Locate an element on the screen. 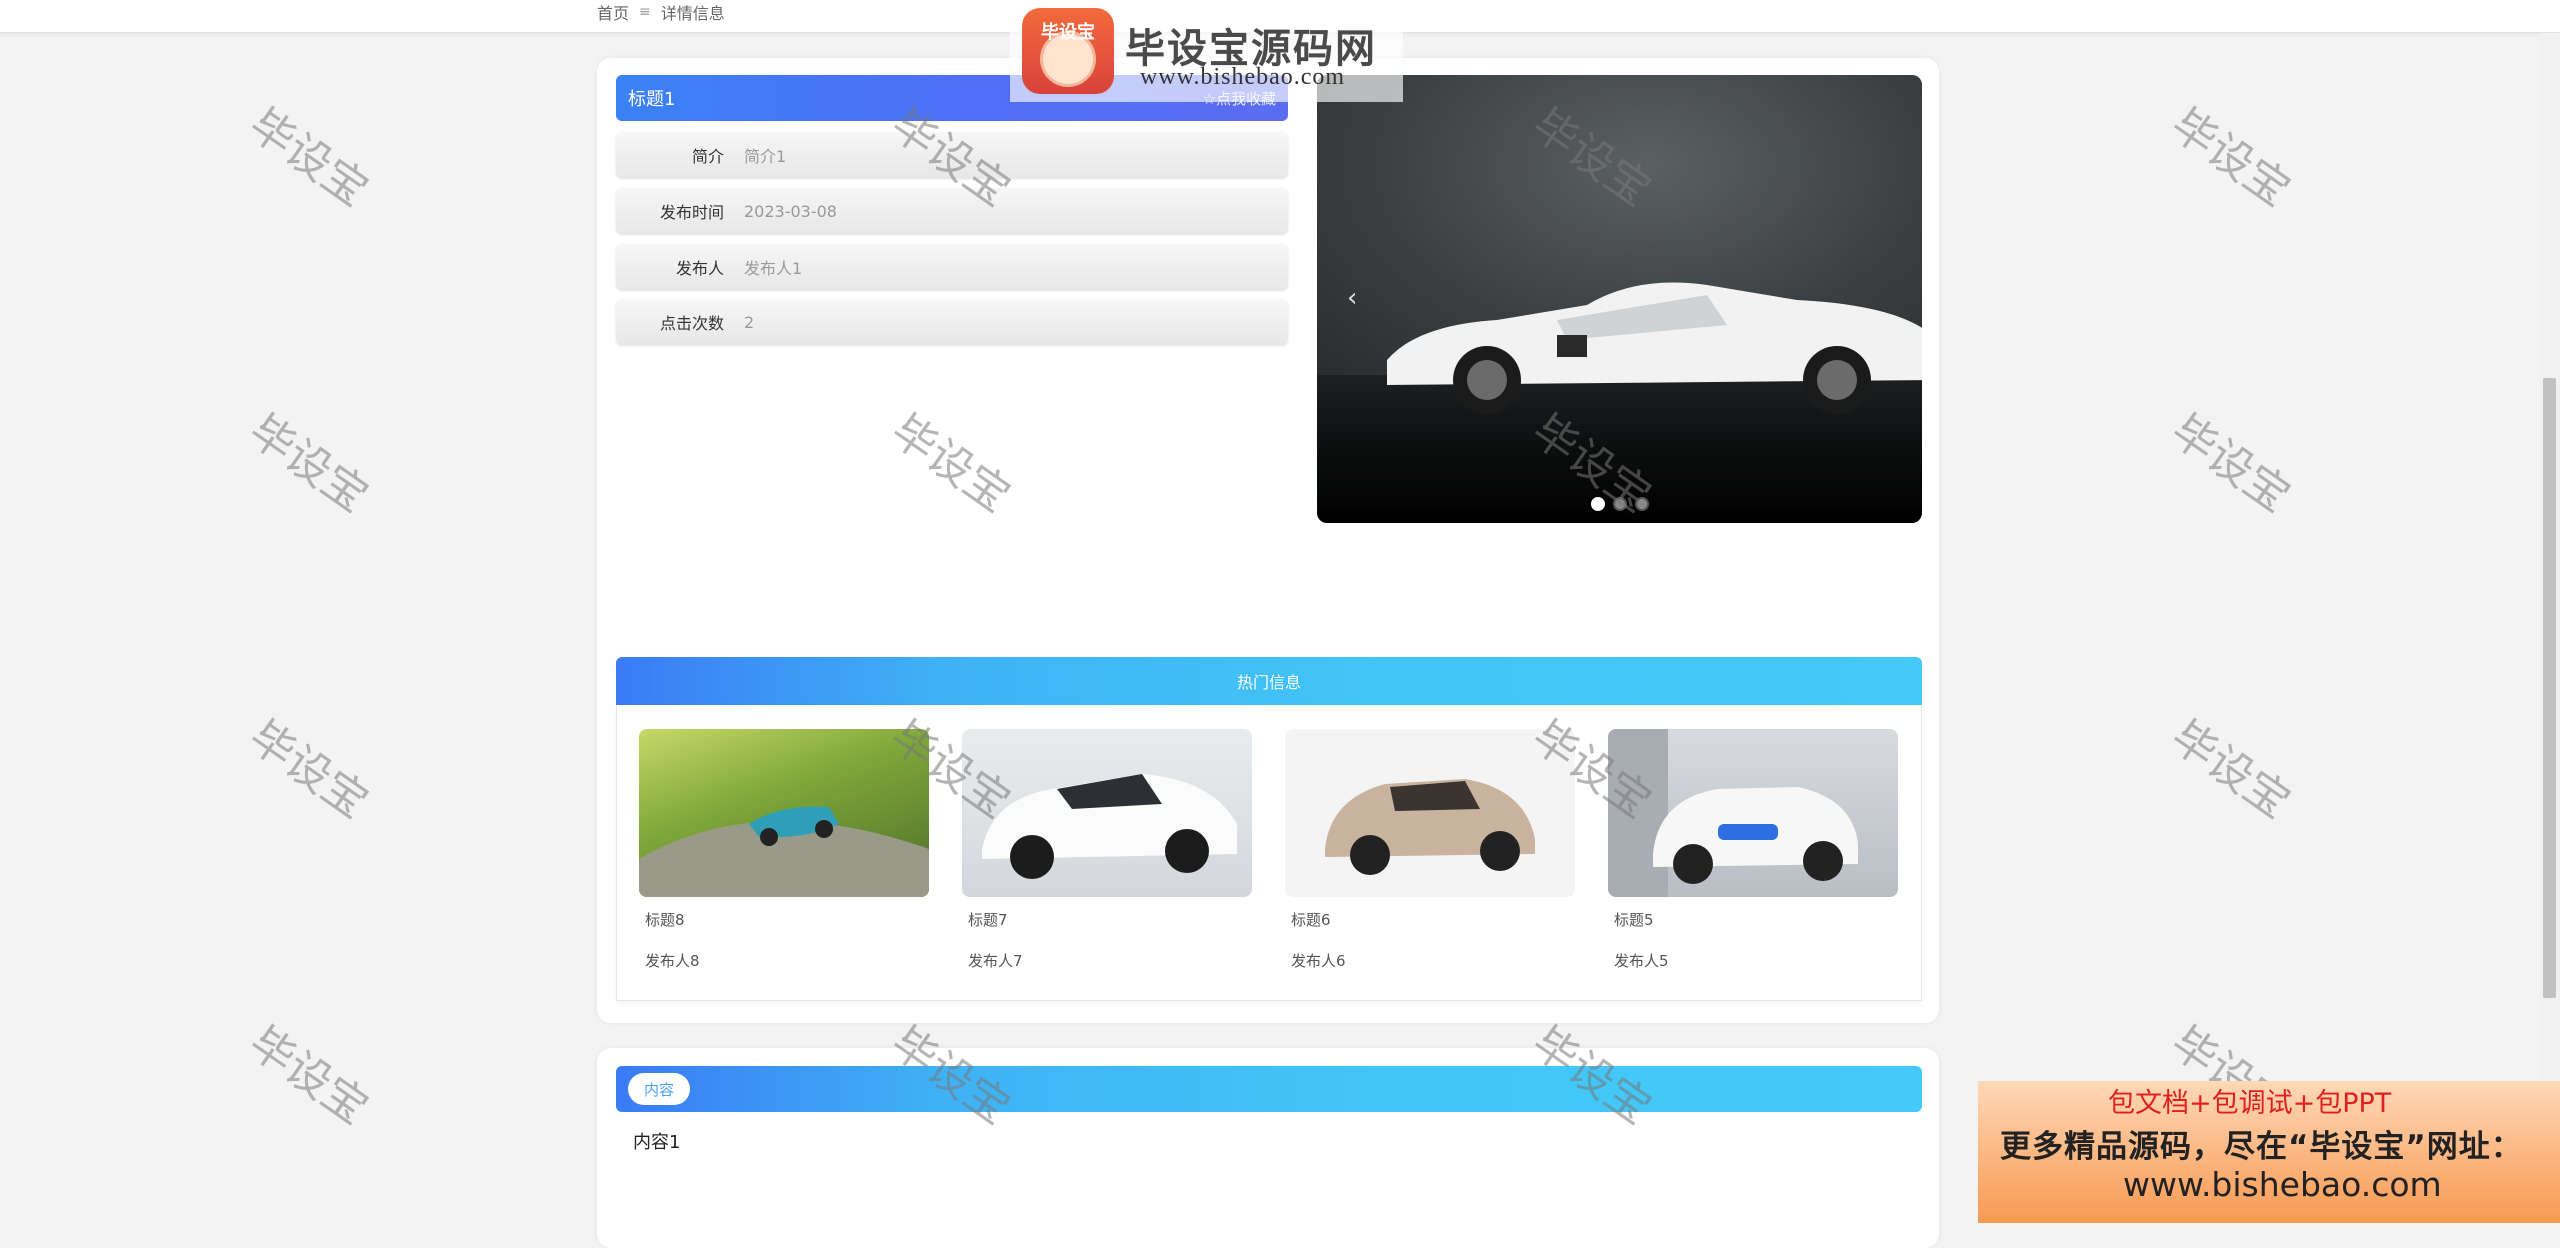 Image resolution: width=2560 pixels, height=1248 pixels. promo-line-1: 包文档+包调试+包PPT is located at coordinates (2250, 1103).